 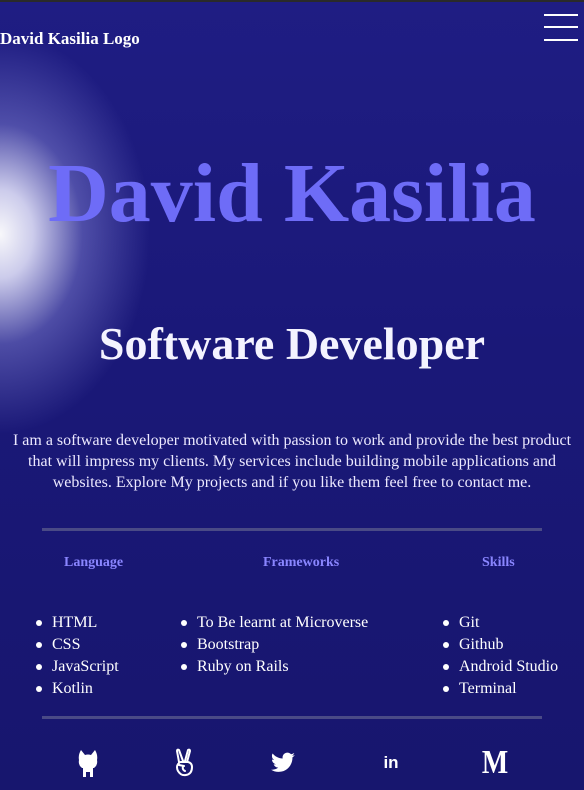 I want to click on language-list: HTML CSS JavaScript Kotlin, so click(x=77, y=656).